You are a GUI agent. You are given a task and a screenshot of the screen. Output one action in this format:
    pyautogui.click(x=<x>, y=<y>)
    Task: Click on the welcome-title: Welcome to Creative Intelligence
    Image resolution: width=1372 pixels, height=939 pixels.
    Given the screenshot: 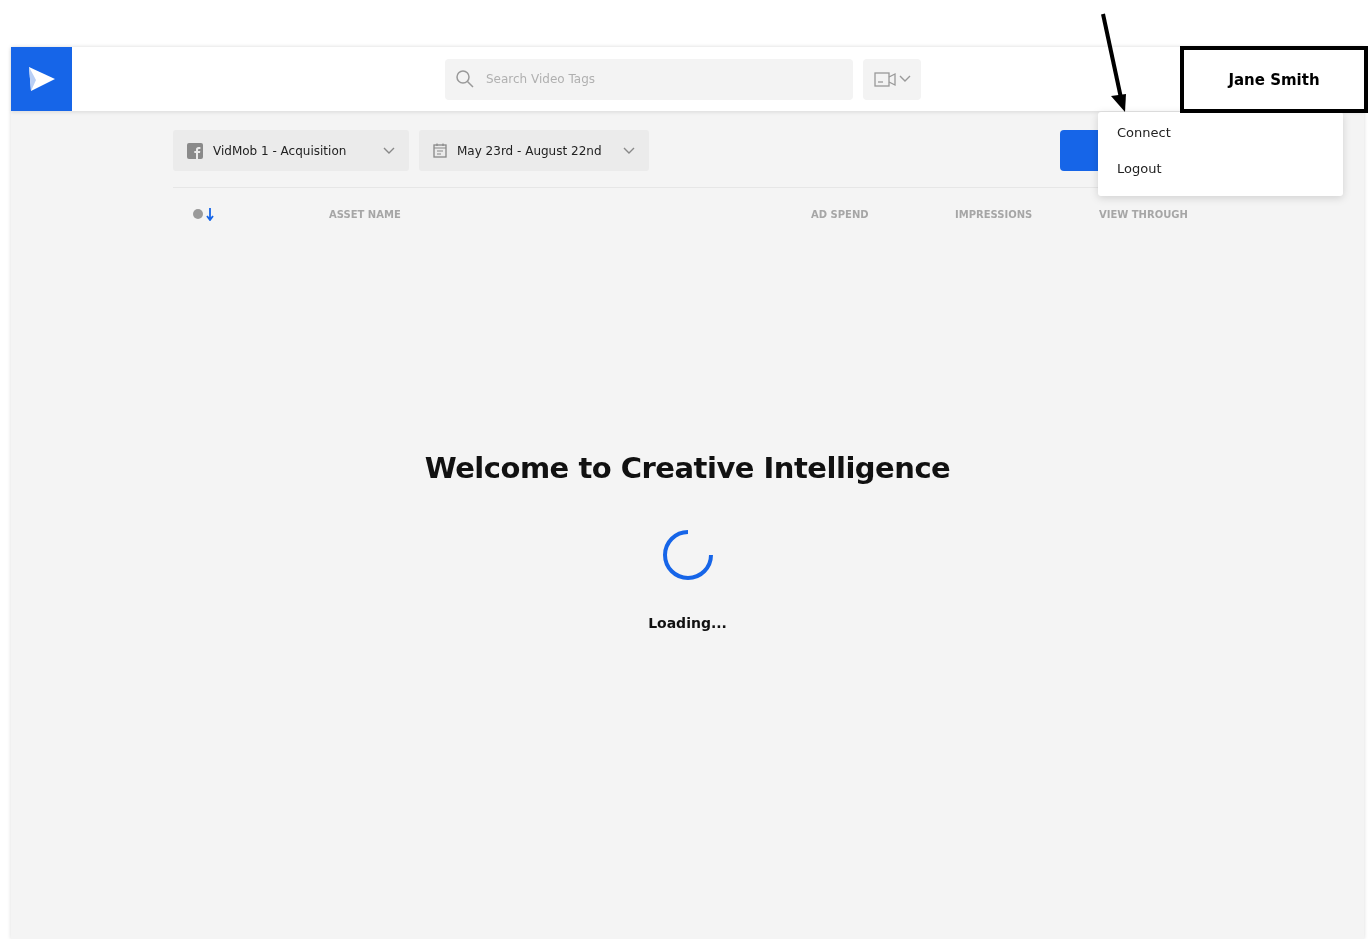 What is the action you would take?
    pyautogui.click(x=687, y=468)
    